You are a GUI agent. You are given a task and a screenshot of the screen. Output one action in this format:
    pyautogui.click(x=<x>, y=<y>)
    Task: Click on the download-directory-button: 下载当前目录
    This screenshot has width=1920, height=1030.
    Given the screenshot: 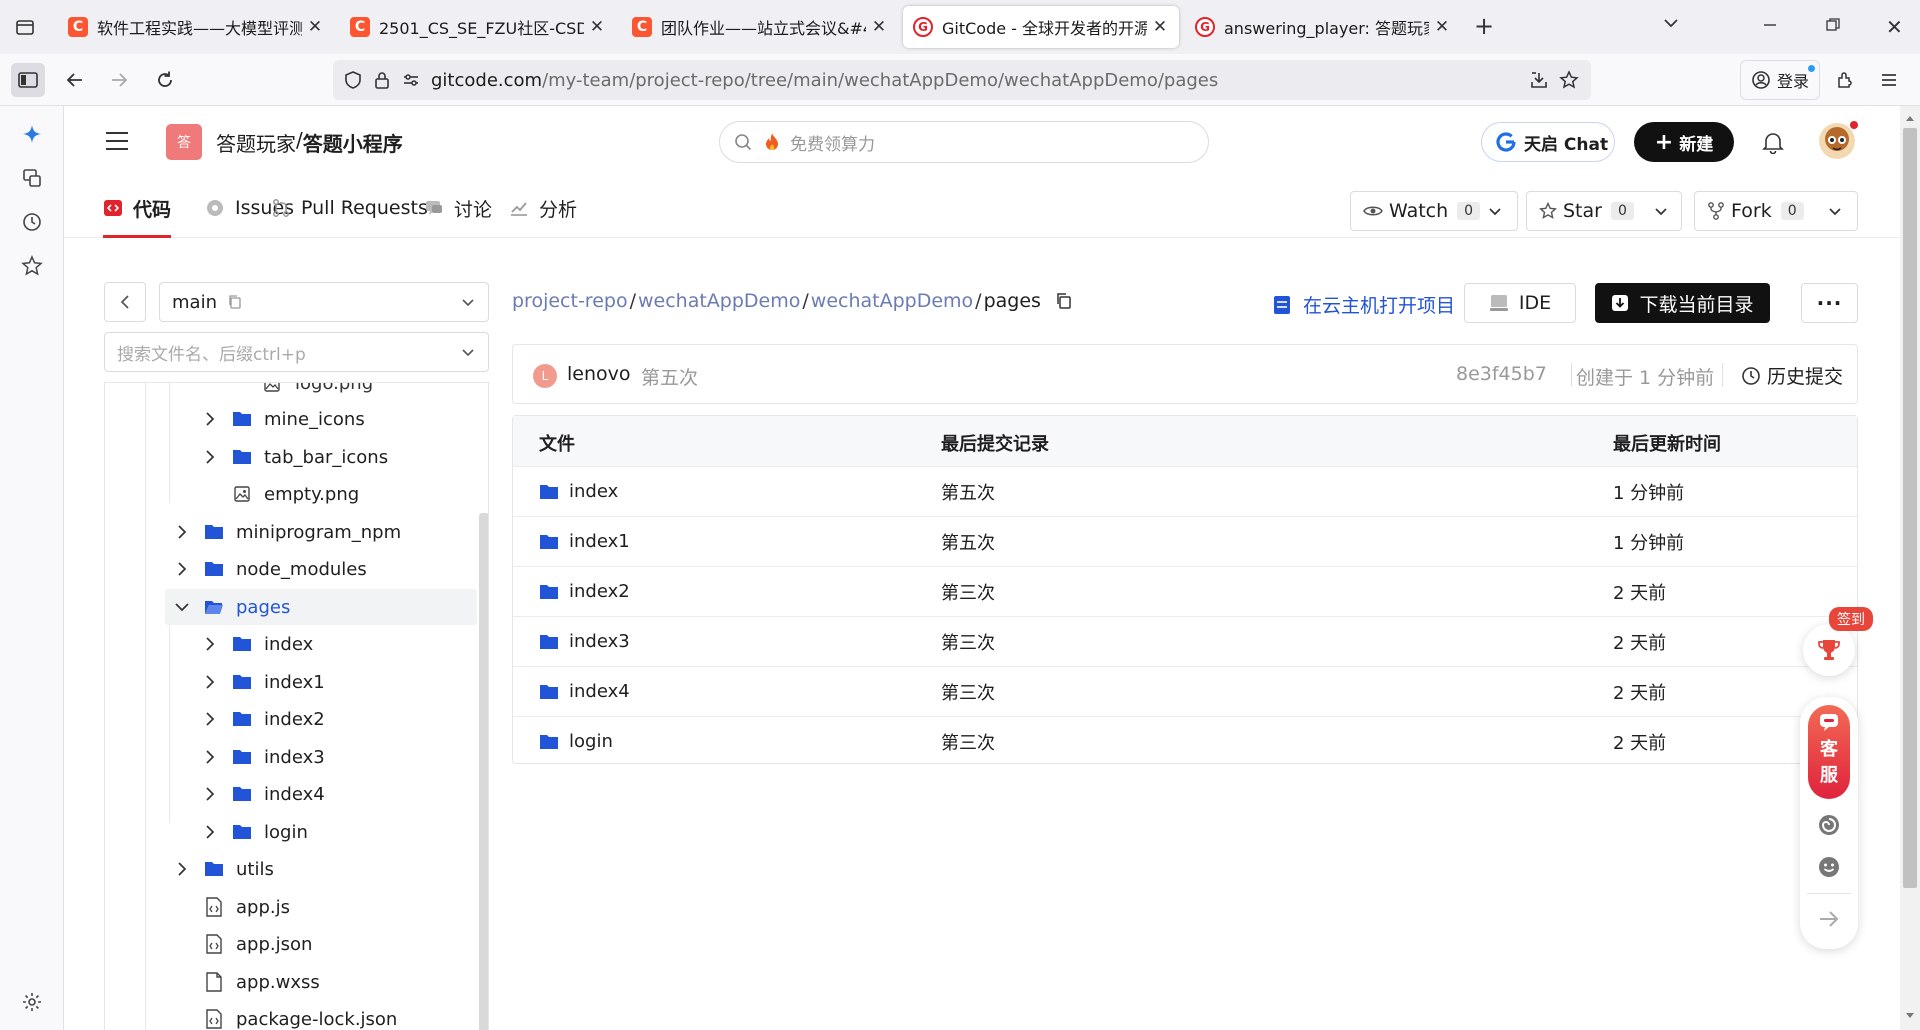 What is the action you would take?
    pyautogui.click(x=1682, y=303)
    